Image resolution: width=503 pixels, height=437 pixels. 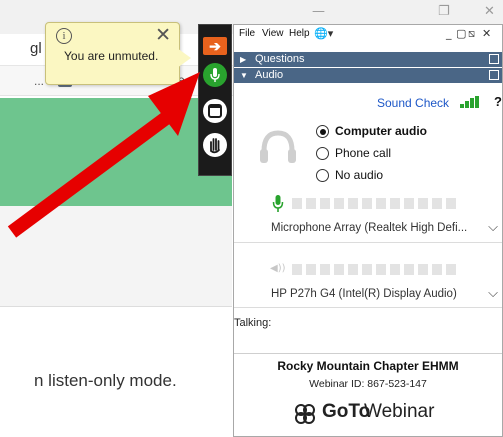 I want to click on collapse-triangle-icon: ▼, so click(x=244, y=75).